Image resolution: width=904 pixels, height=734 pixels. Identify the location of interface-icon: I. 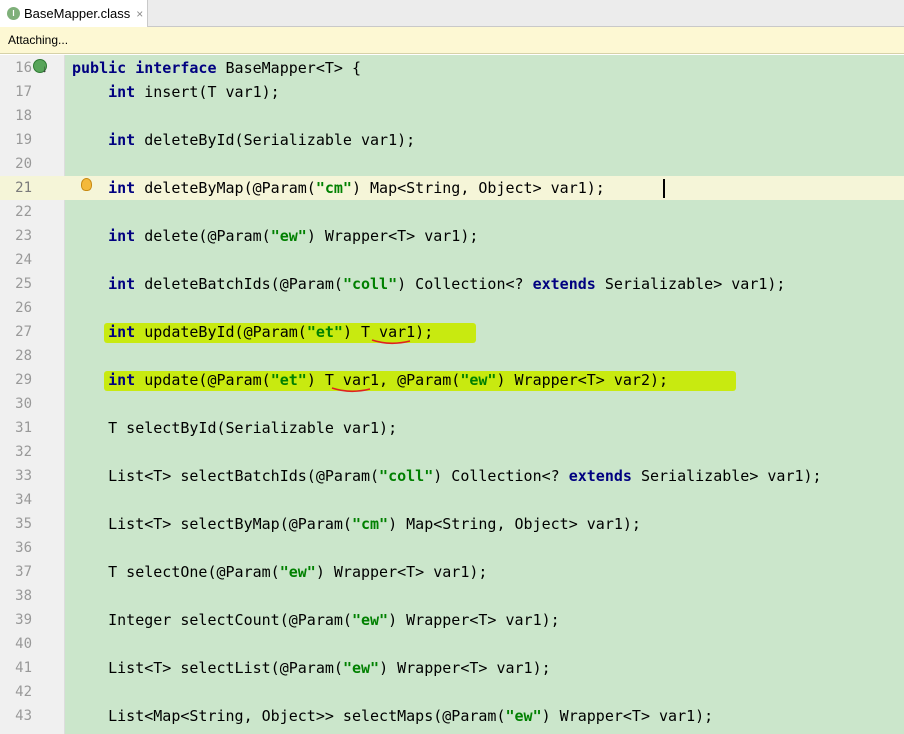
(13, 13).